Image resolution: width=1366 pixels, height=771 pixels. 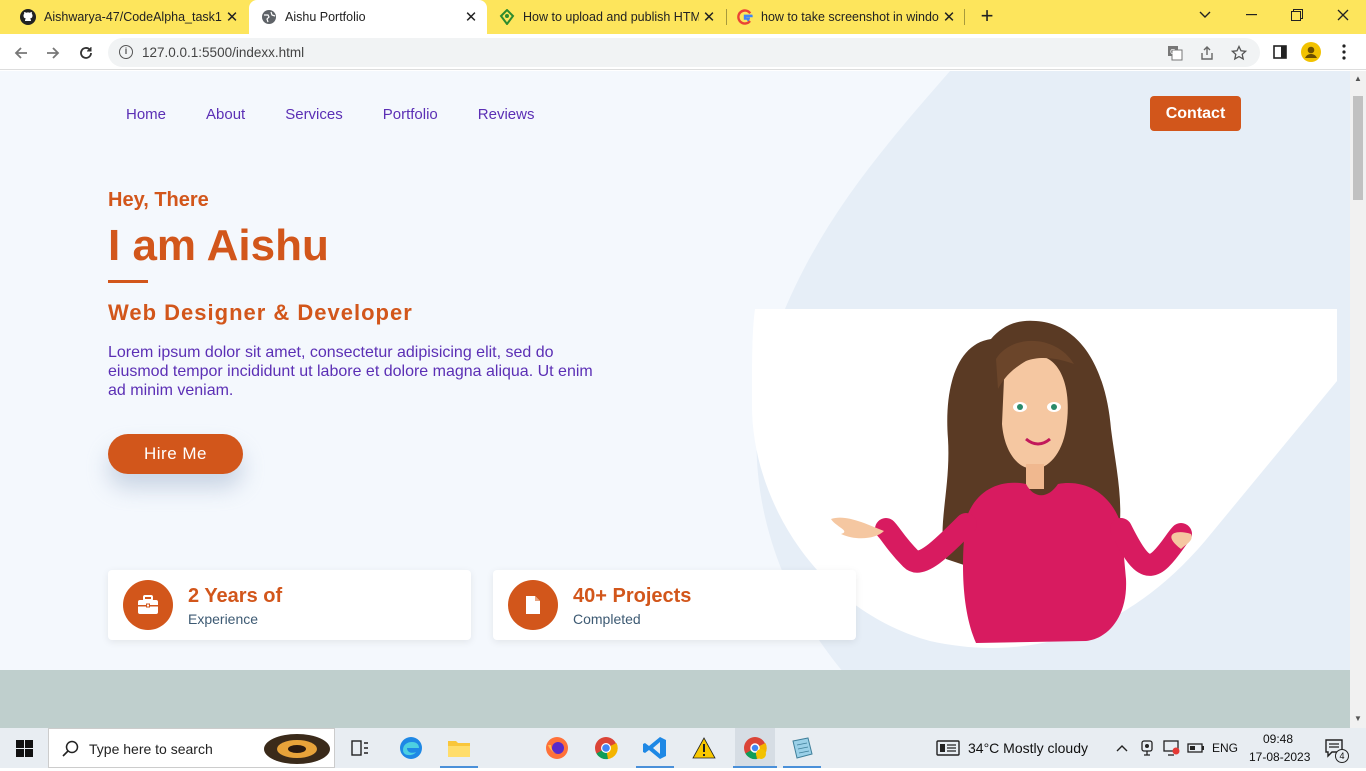 I want to click on nav-reviews: Reviews, so click(x=506, y=114).